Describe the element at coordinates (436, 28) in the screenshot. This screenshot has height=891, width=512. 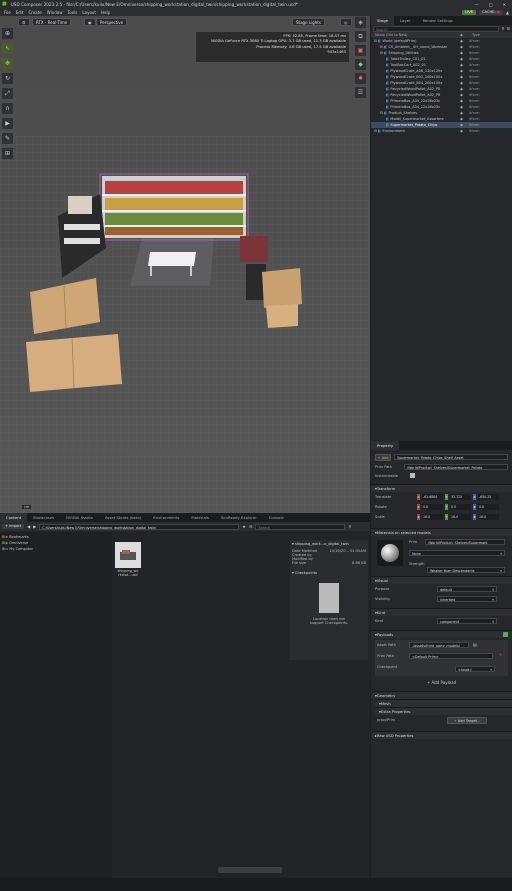
I see `stage-search-input: Search` at that location.